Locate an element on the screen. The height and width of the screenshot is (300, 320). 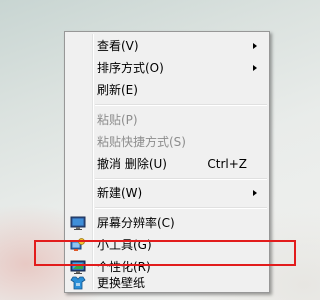
menu-item-new: 新建(W) is located at coordinates (167, 193).